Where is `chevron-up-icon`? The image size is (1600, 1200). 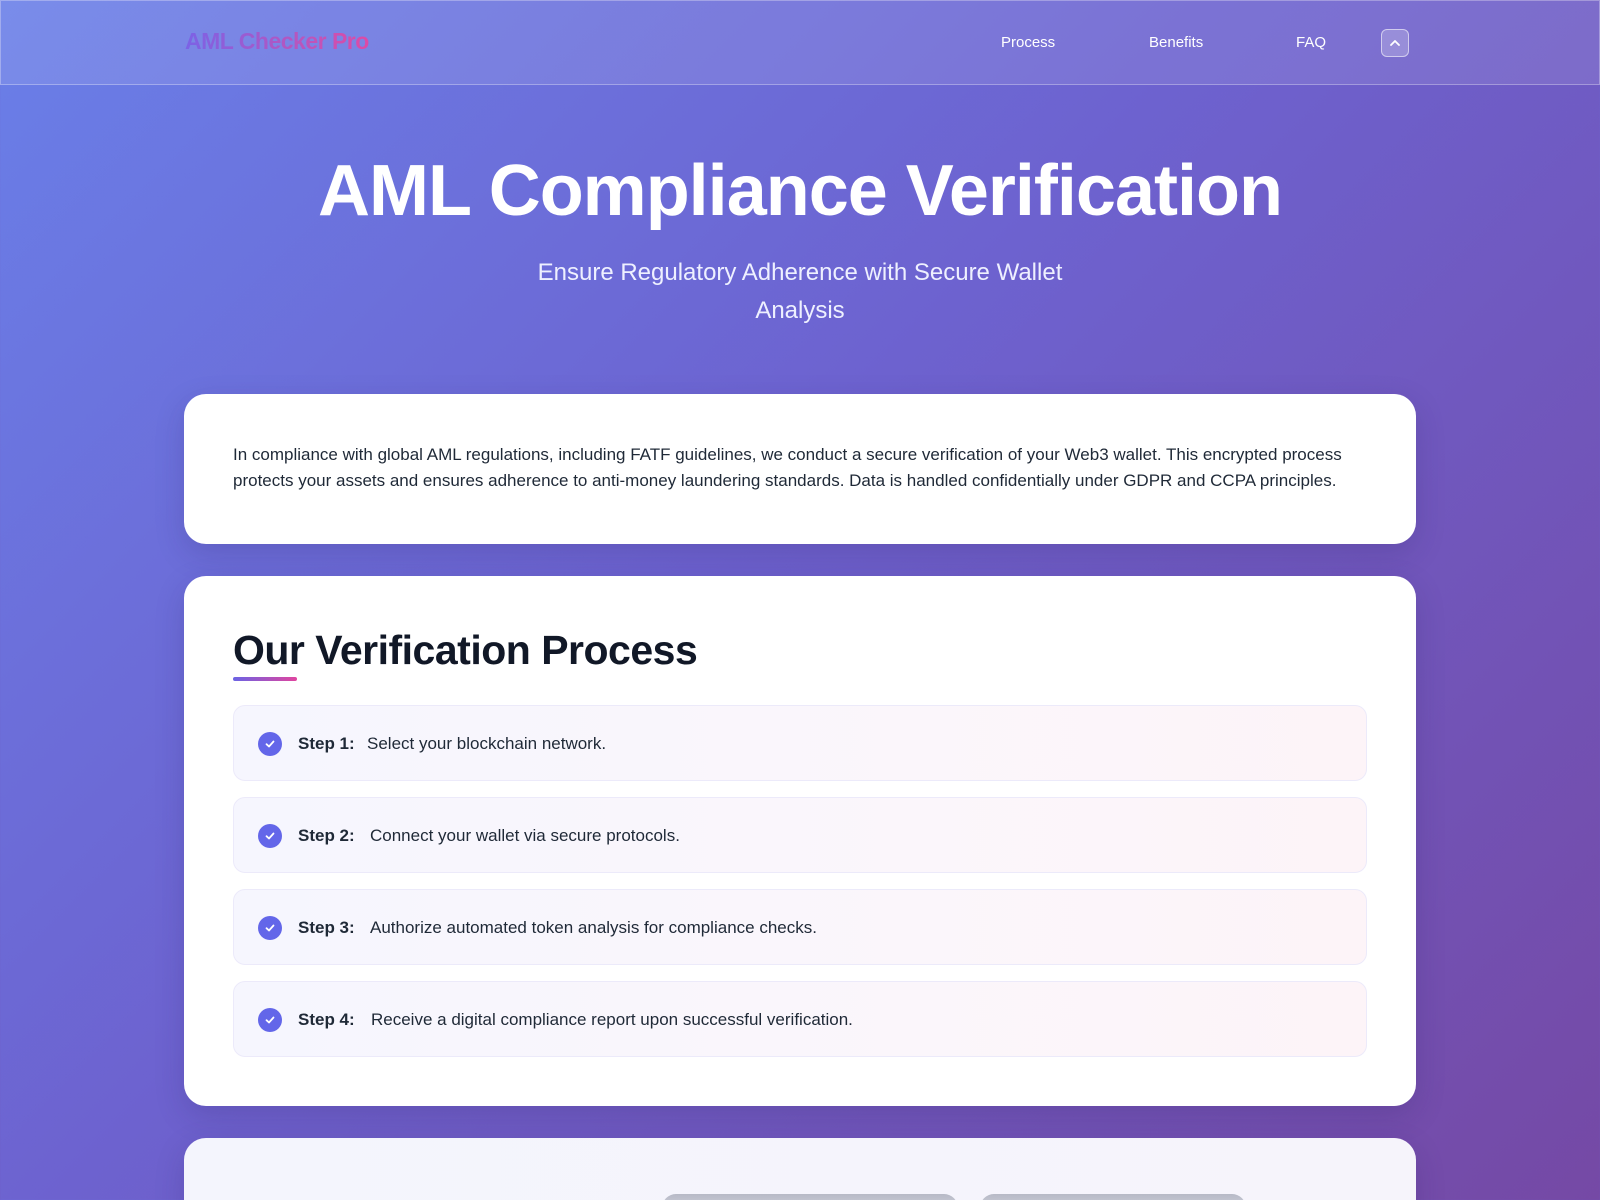 chevron-up-icon is located at coordinates (1395, 43).